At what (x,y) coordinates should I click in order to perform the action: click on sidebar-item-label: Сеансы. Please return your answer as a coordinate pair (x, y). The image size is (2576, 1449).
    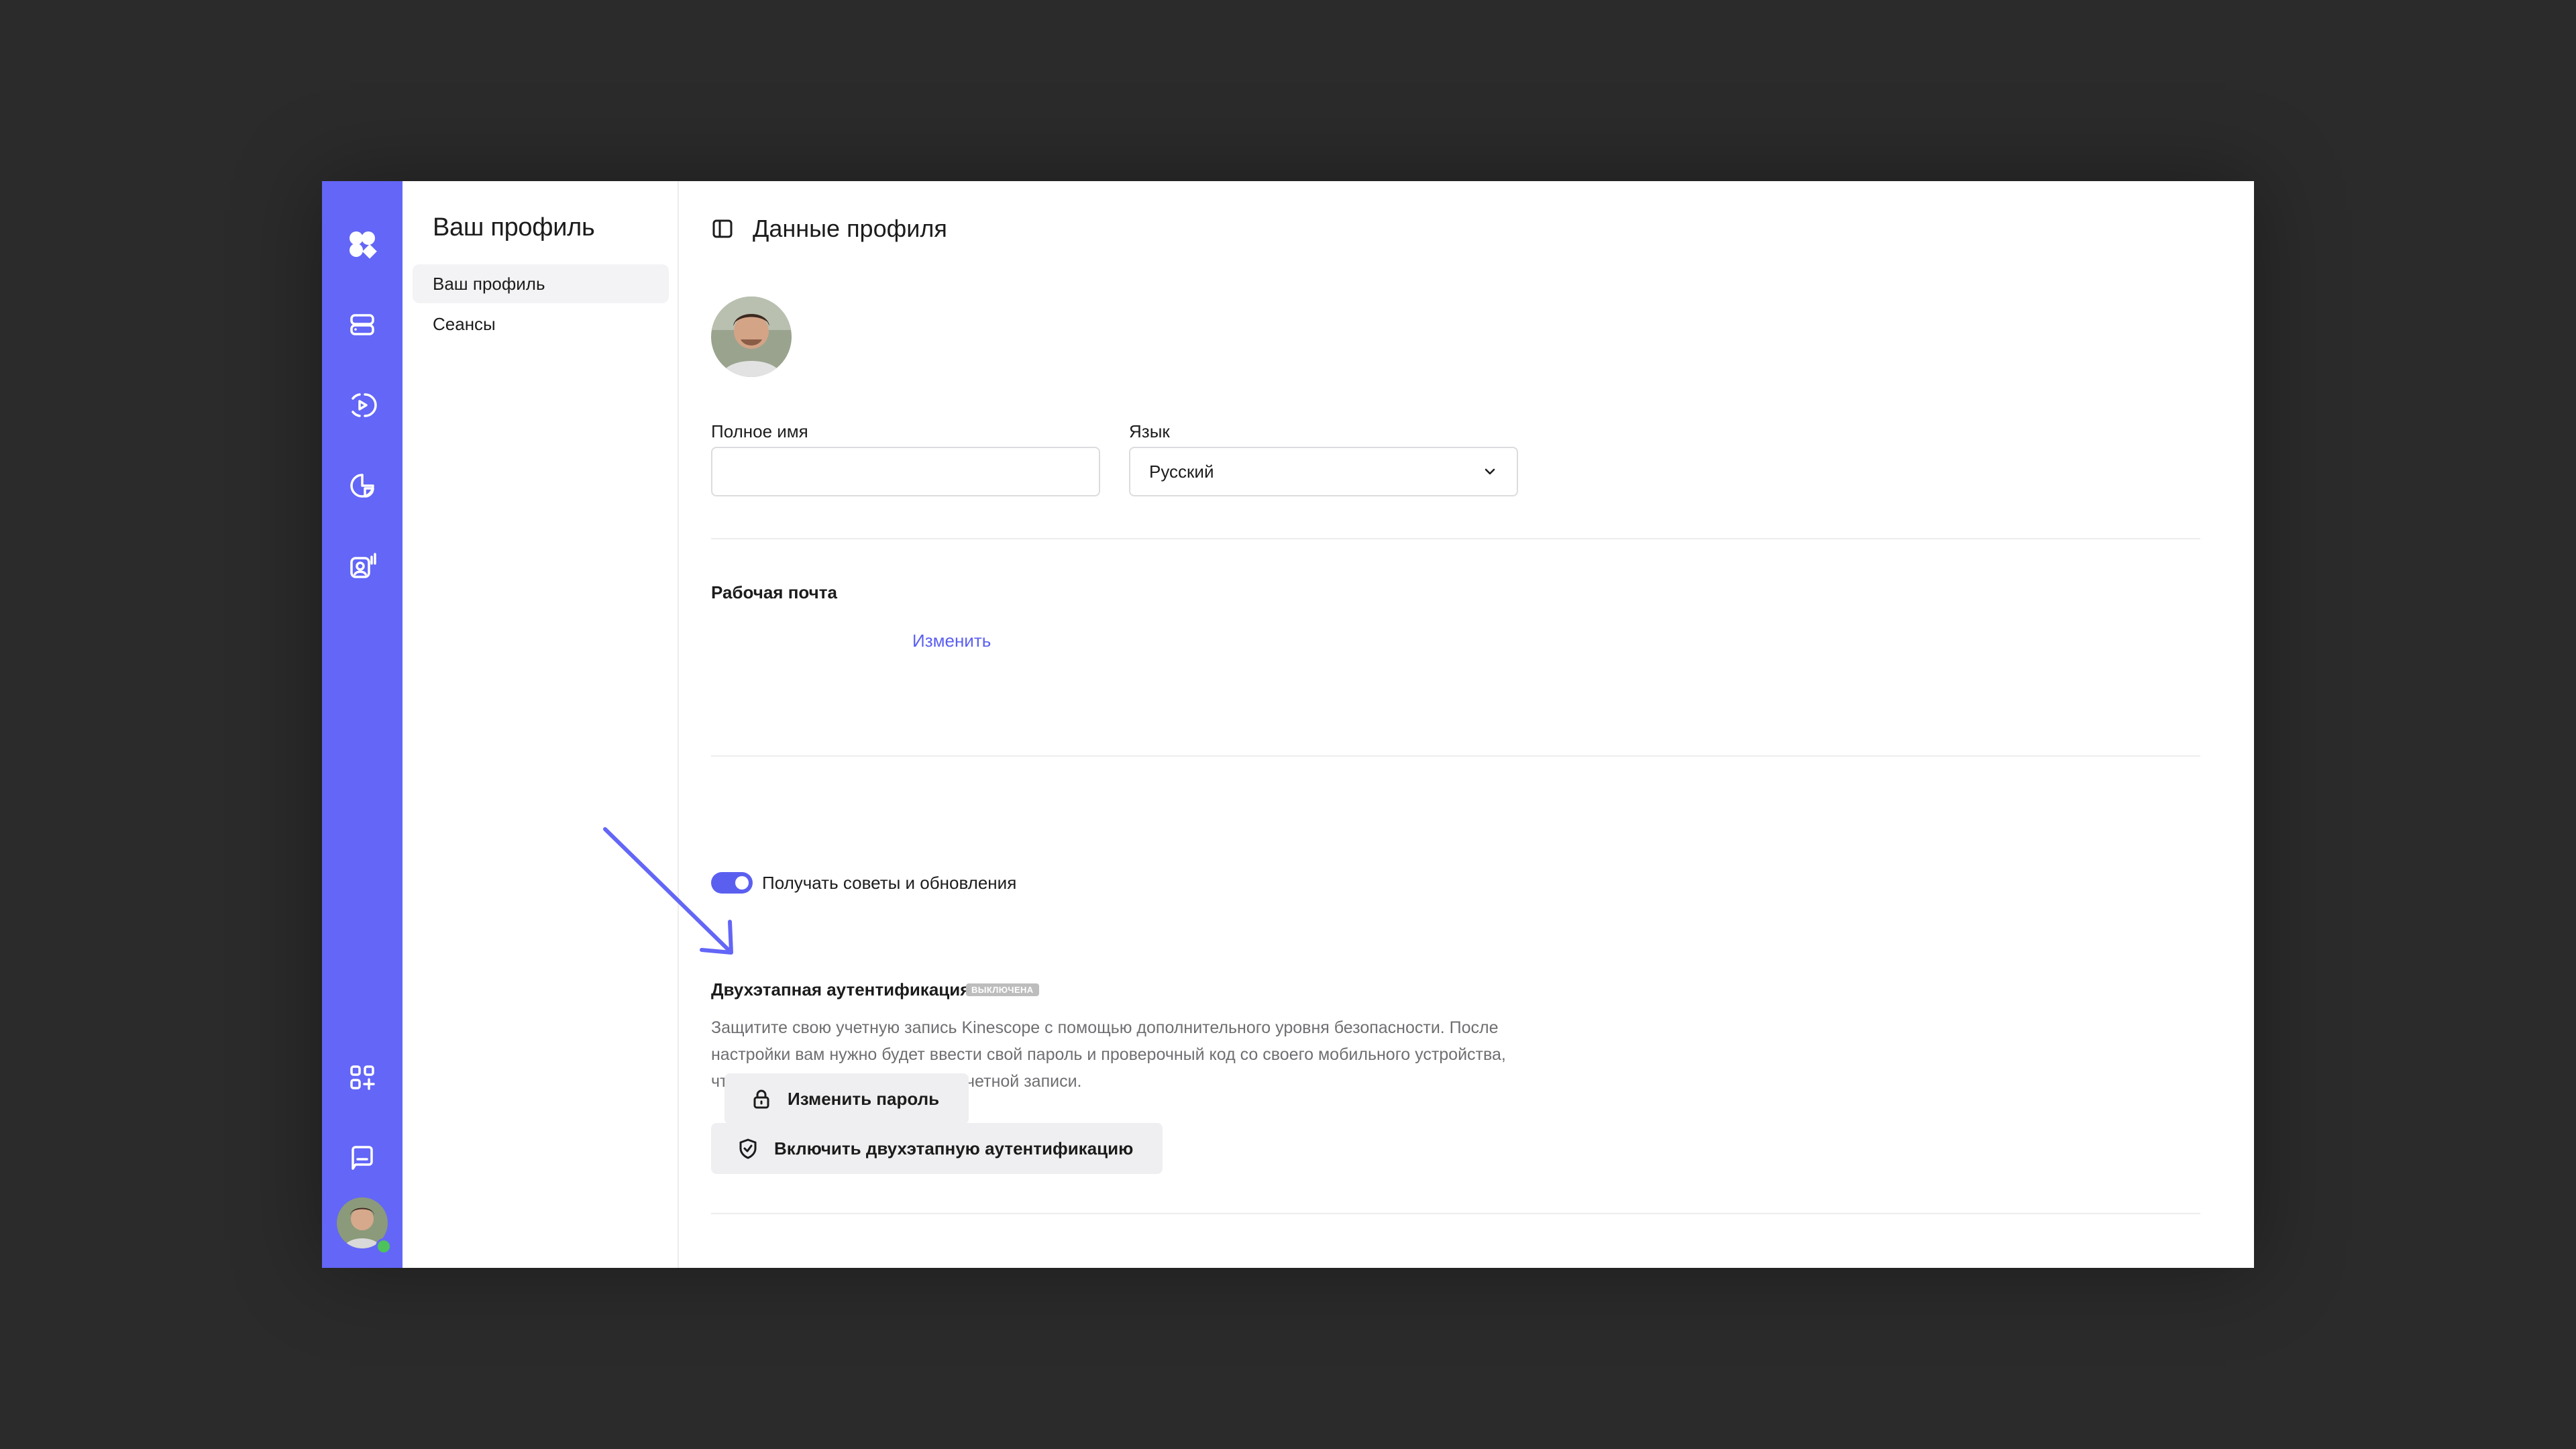
    Looking at the image, I should click on (464, 323).